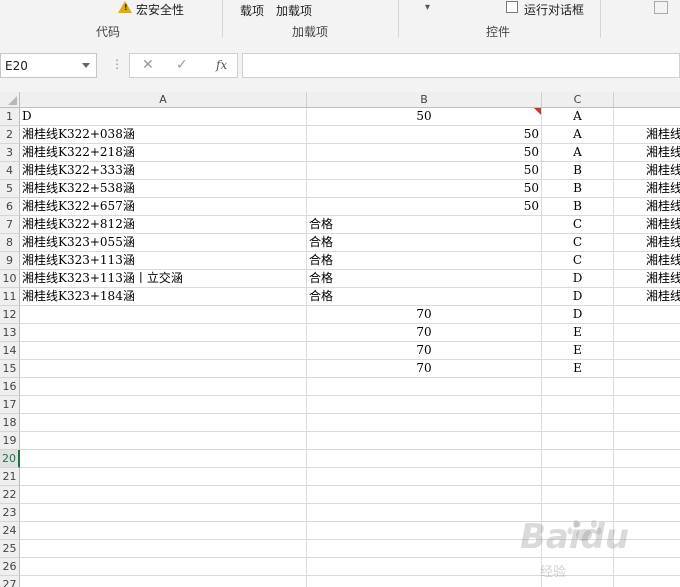 The image size is (680, 587). I want to click on row-header: 26, so click(10, 567).